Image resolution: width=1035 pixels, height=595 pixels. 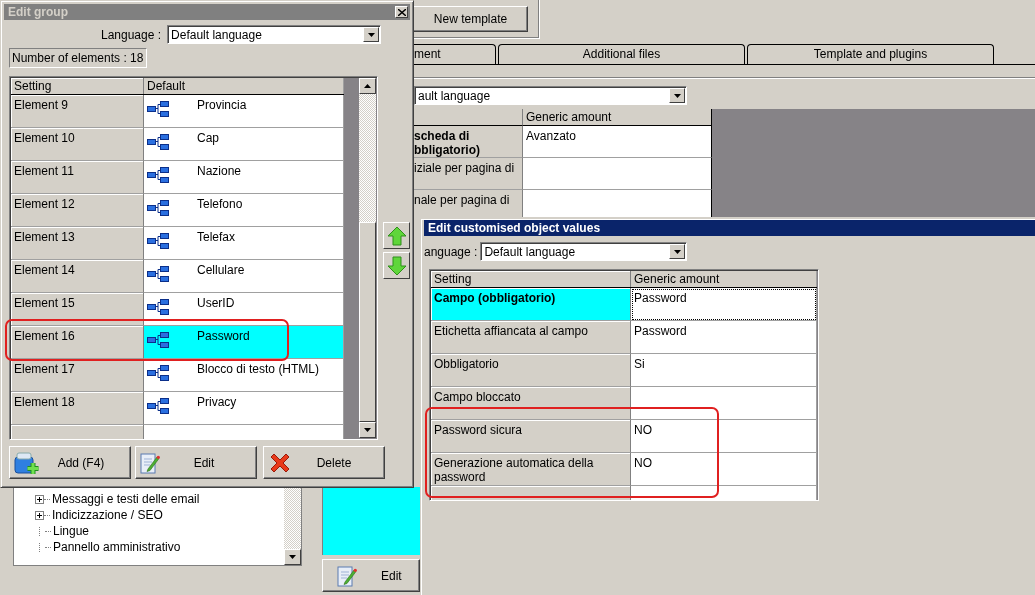 I want to click on table-cell: Privacy, so click(x=244, y=408).